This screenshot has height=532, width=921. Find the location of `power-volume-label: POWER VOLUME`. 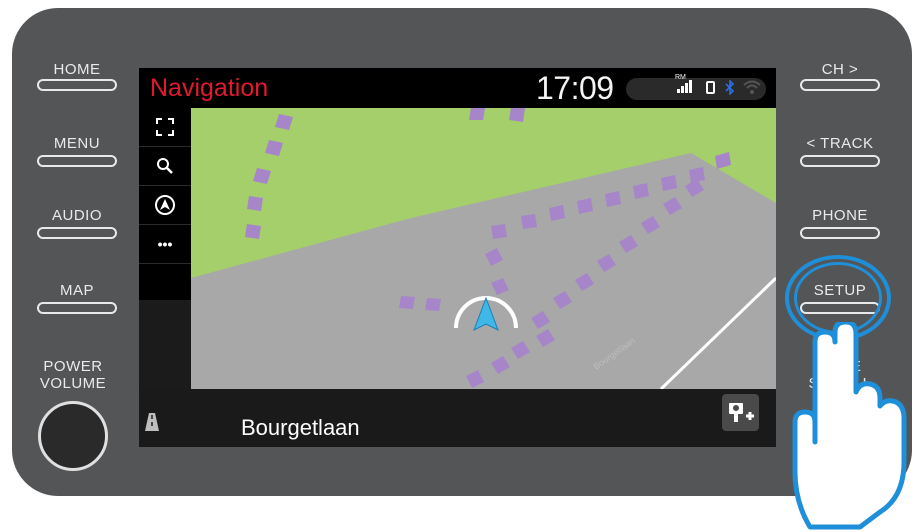

power-volume-label: POWER VOLUME is located at coordinates (73, 375).